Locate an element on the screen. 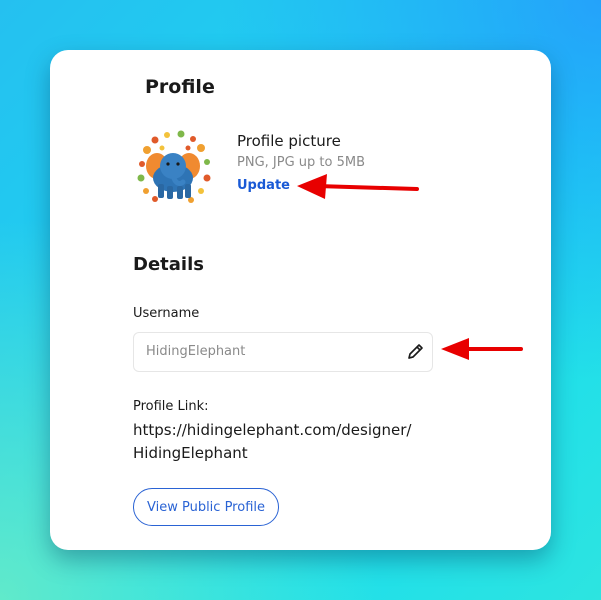 The image size is (601, 600). username-value: HidingElephant is located at coordinates (196, 351).